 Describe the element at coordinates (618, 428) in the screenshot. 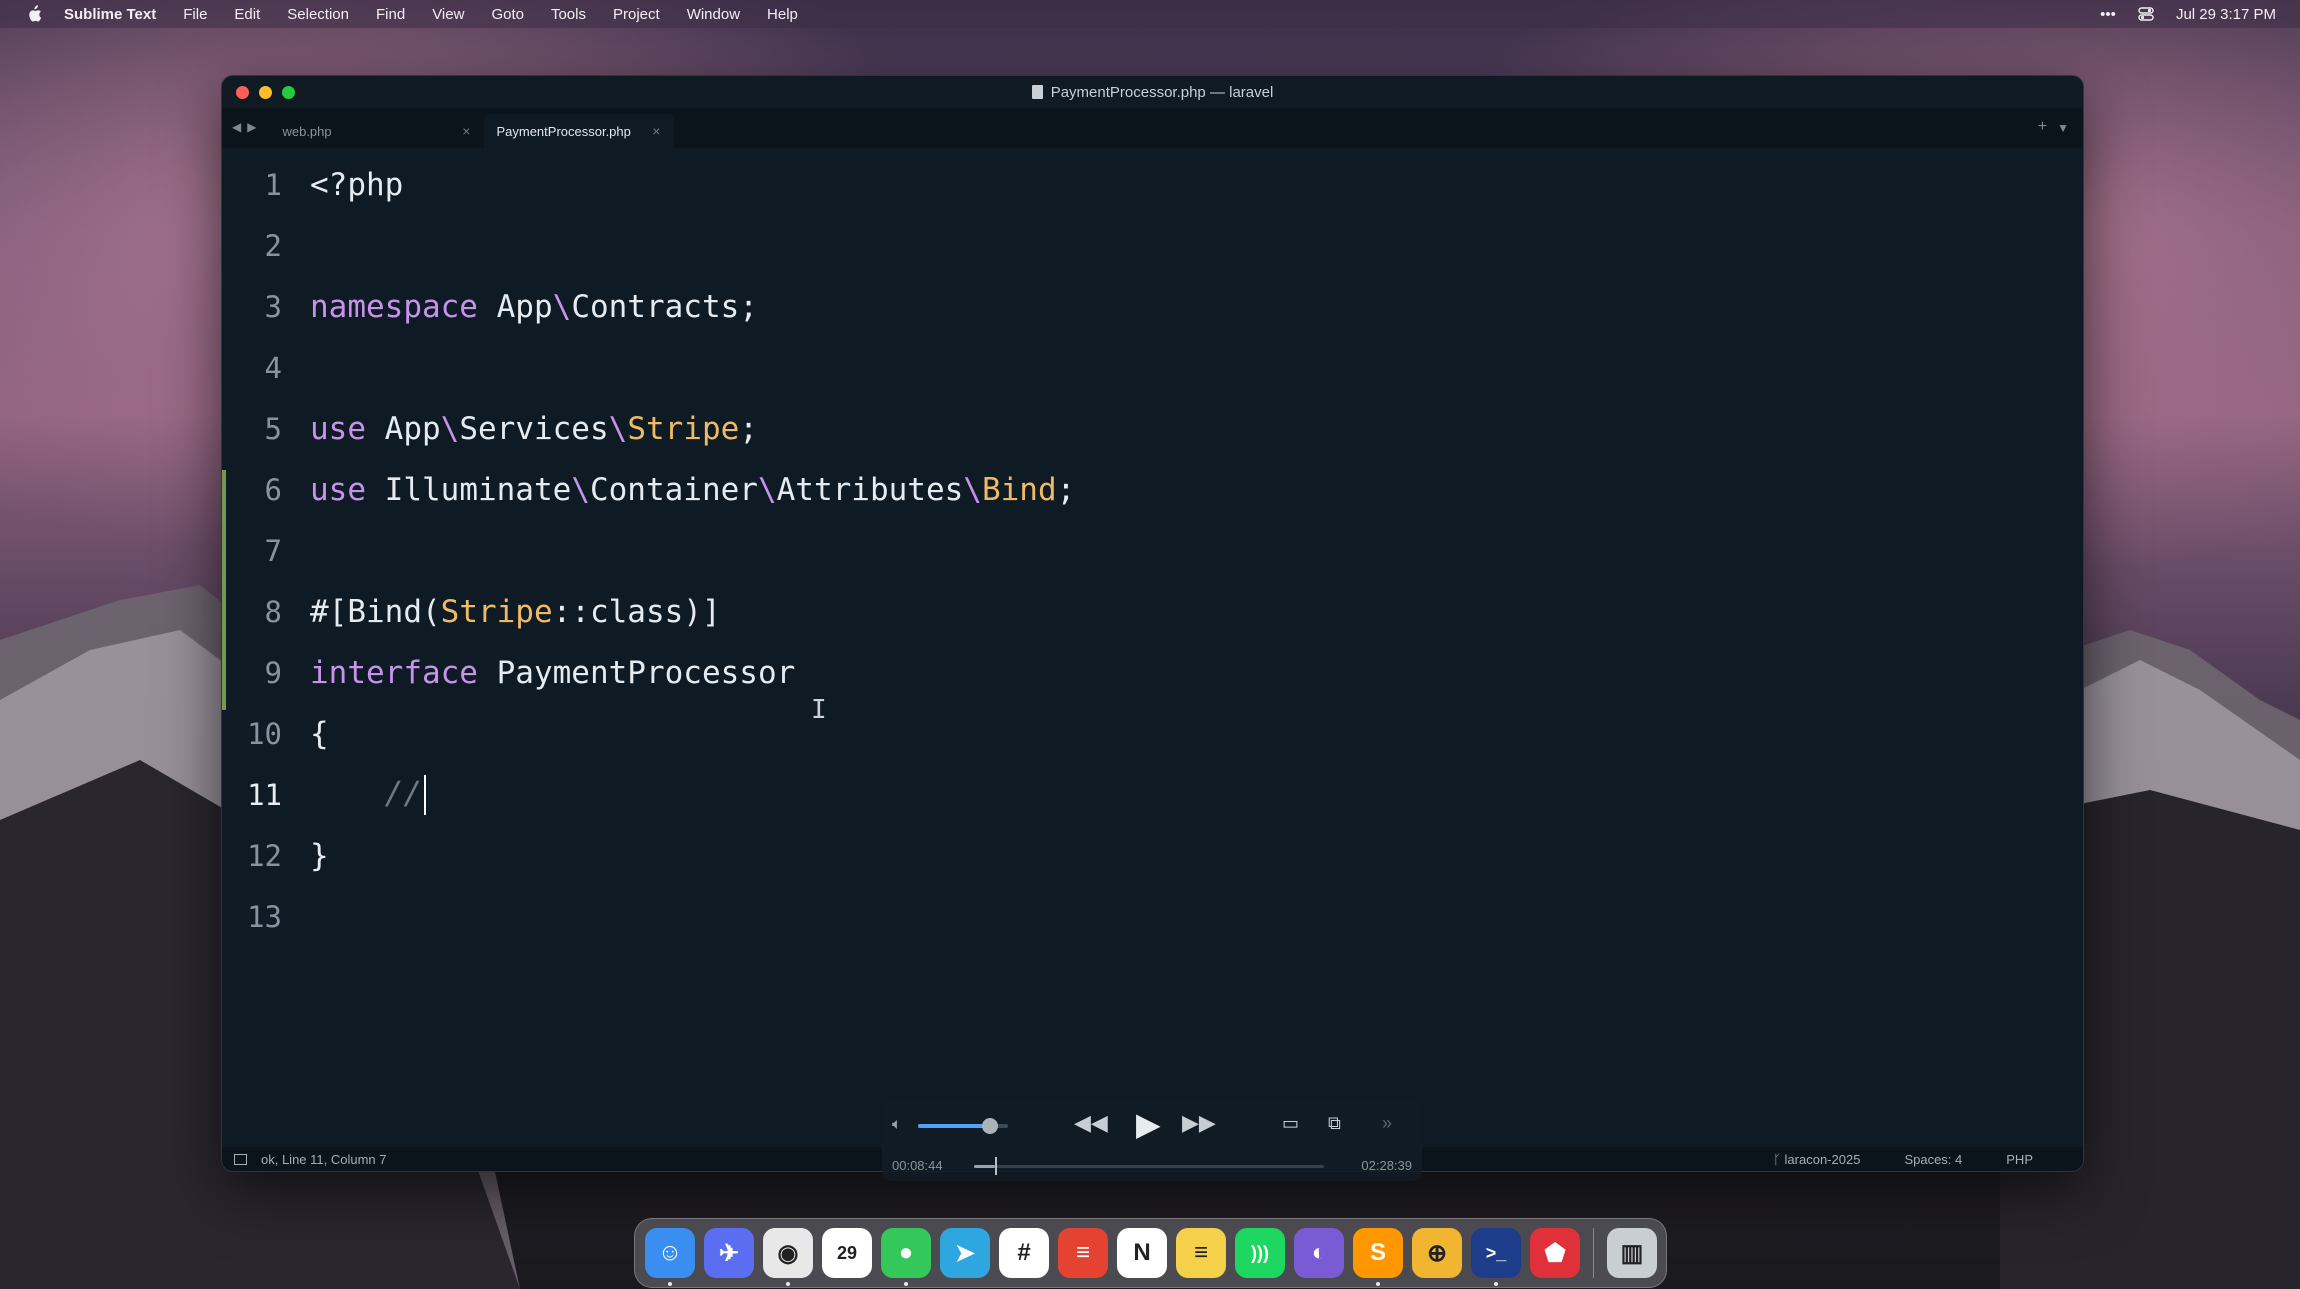

I see `code-token: \` at that location.